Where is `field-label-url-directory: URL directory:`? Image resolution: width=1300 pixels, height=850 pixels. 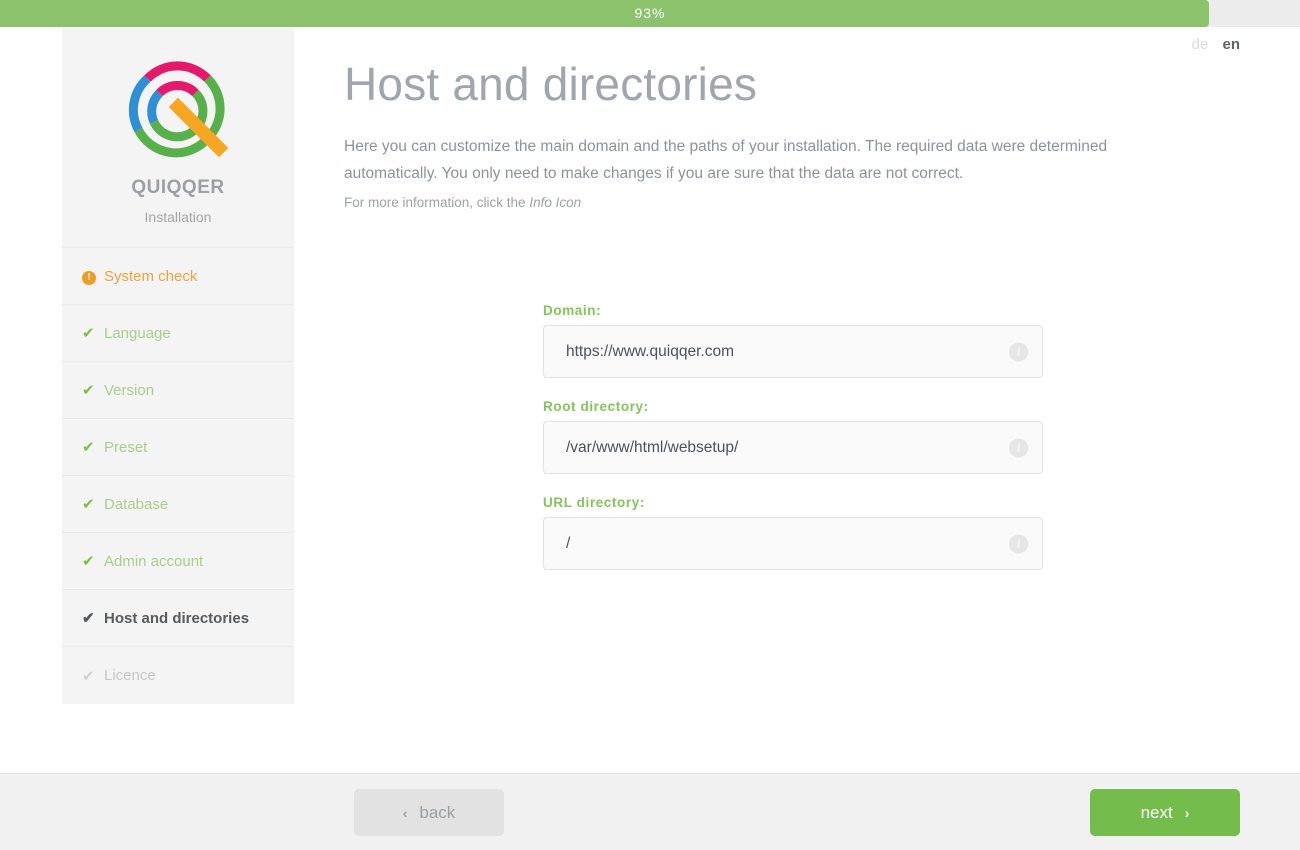
field-label-url-directory: URL directory: is located at coordinates (594, 502).